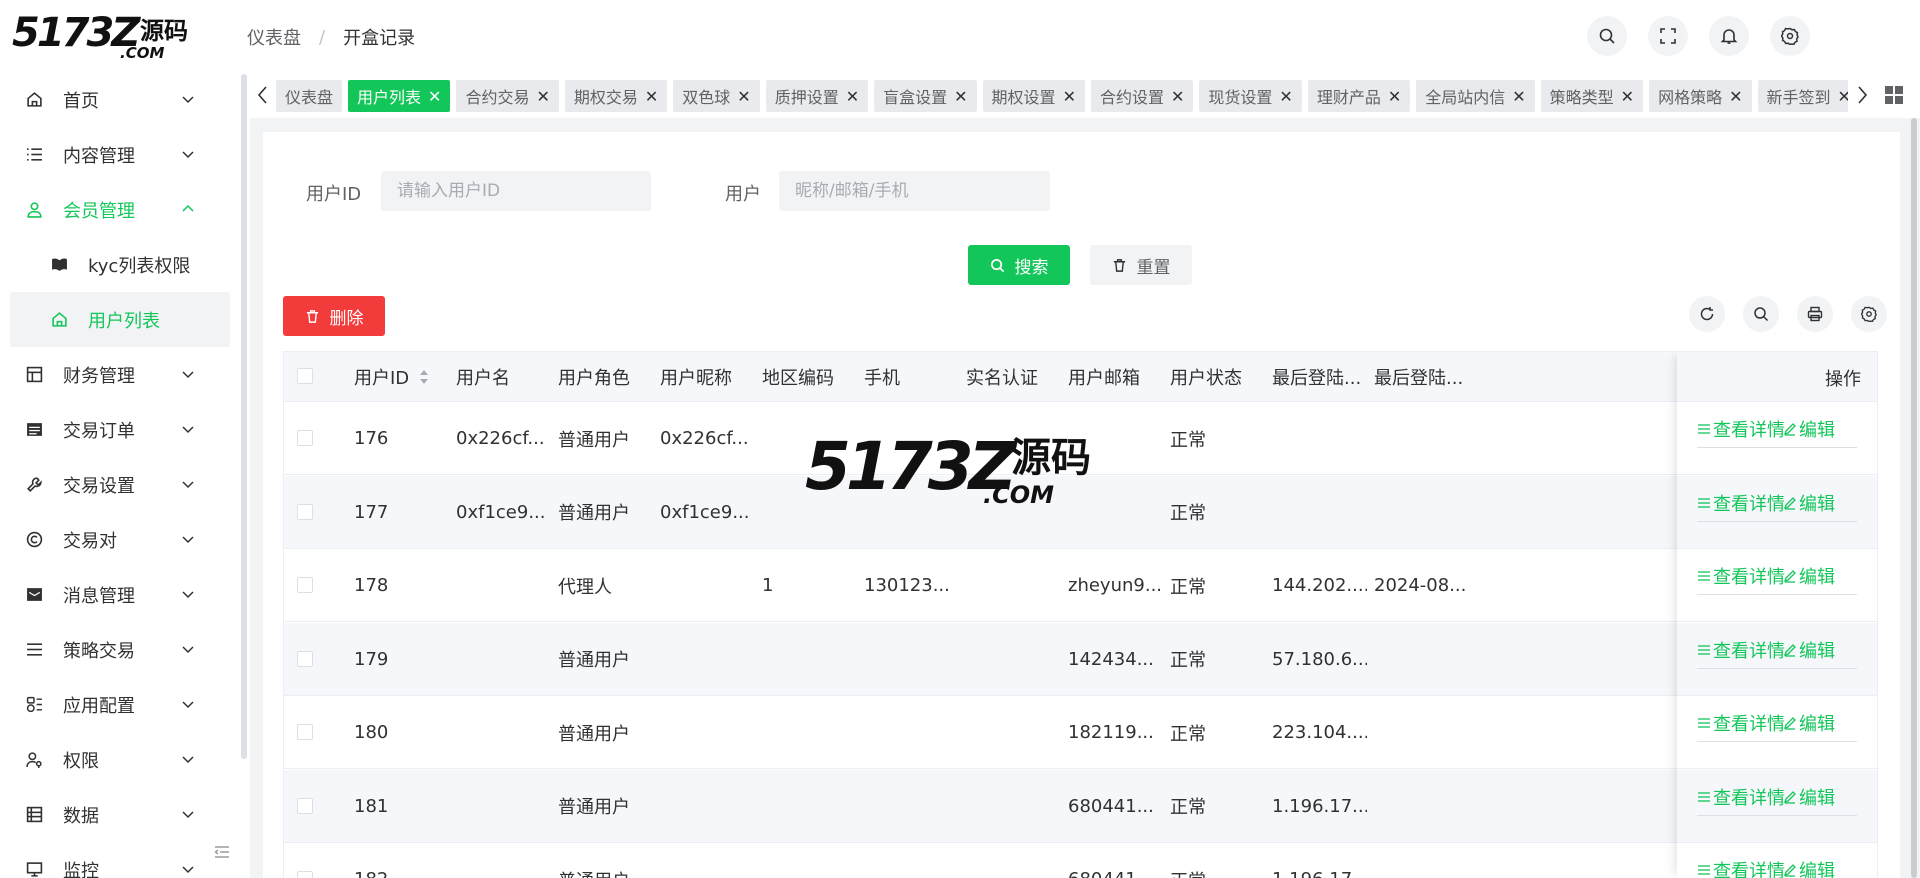 Image resolution: width=1920 pixels, height=878 pixels. I want to click on fullscreen-button, so click(1668, 36).